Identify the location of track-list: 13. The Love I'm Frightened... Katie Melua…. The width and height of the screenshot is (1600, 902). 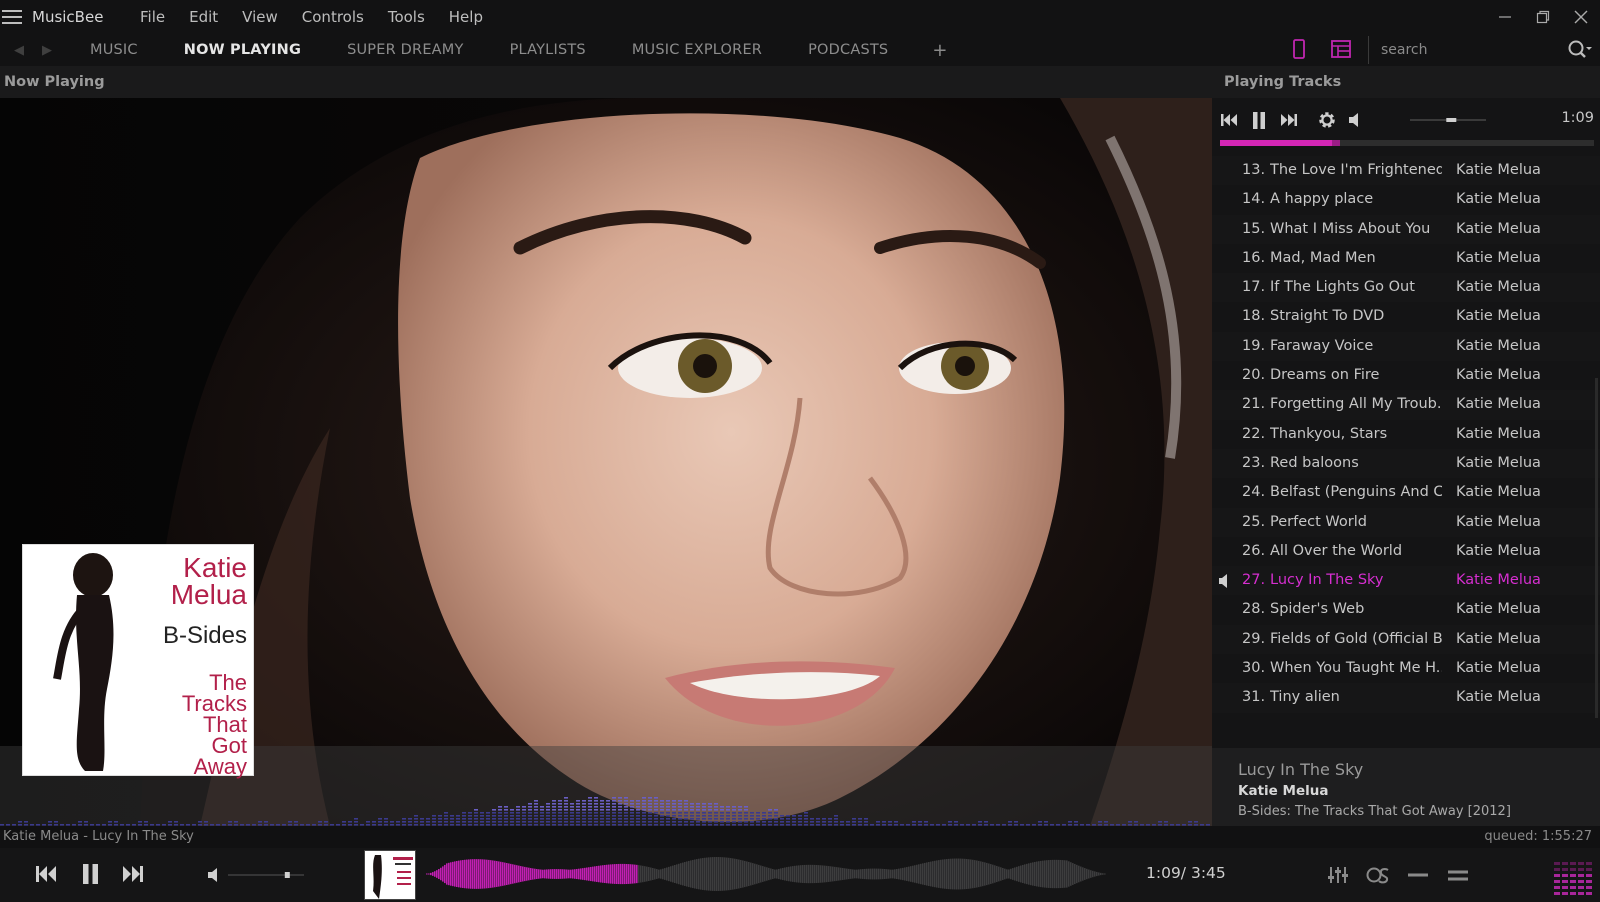
(1406, 434).